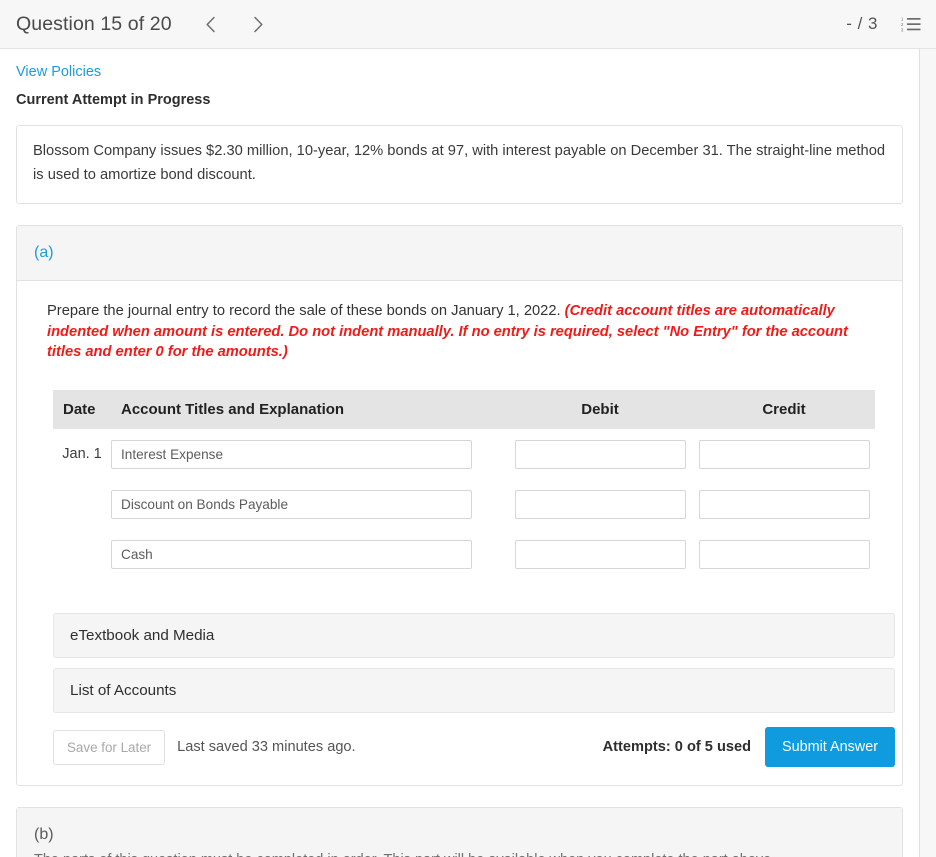 This screenshot has width=936, height=857. I want to click on save-for-later-button: Save for Later, so click(109, 747).